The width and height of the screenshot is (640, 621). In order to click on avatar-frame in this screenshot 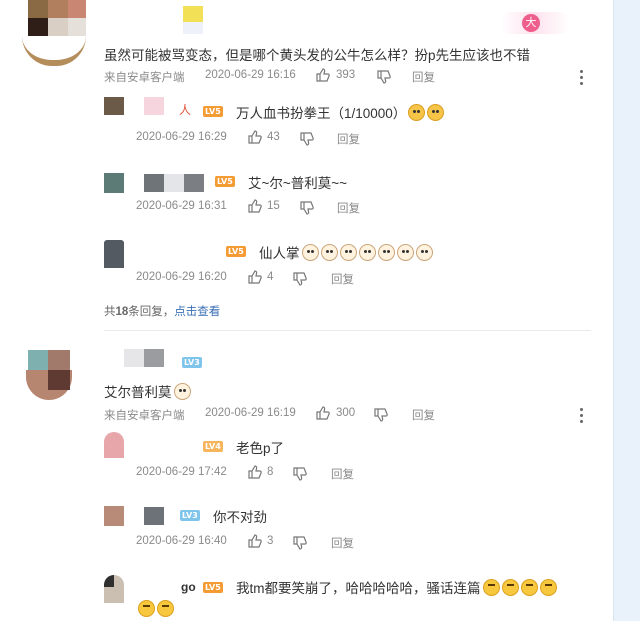, I will do `click(54, 51)`.